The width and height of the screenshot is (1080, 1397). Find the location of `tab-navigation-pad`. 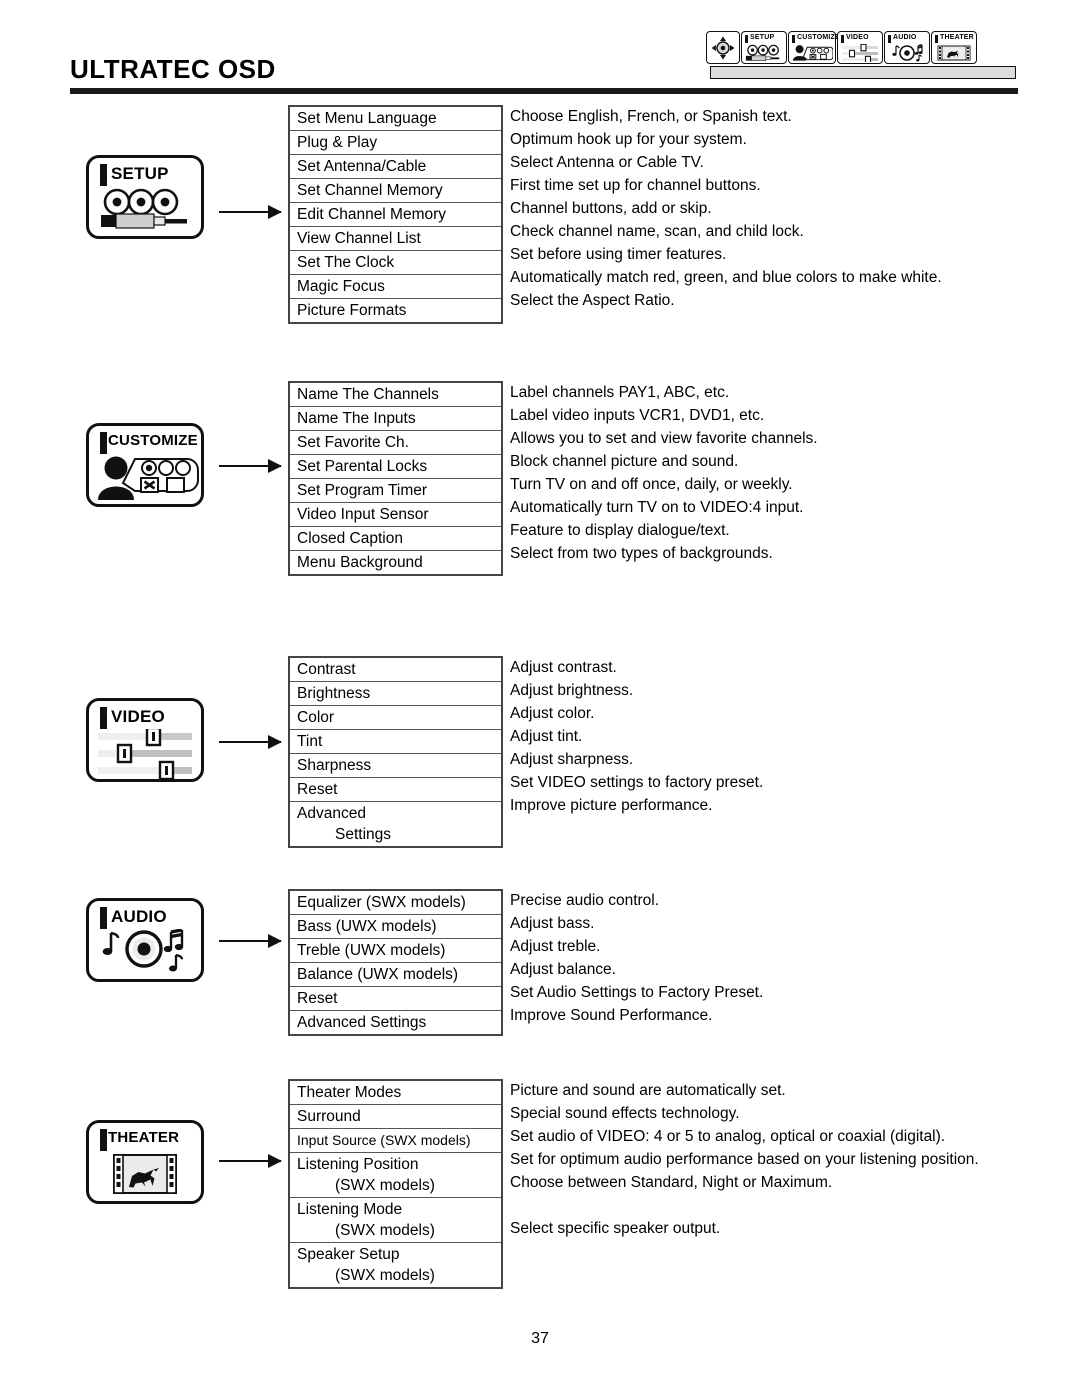

tab-navigation-pad is located at coordinates (723, 47).